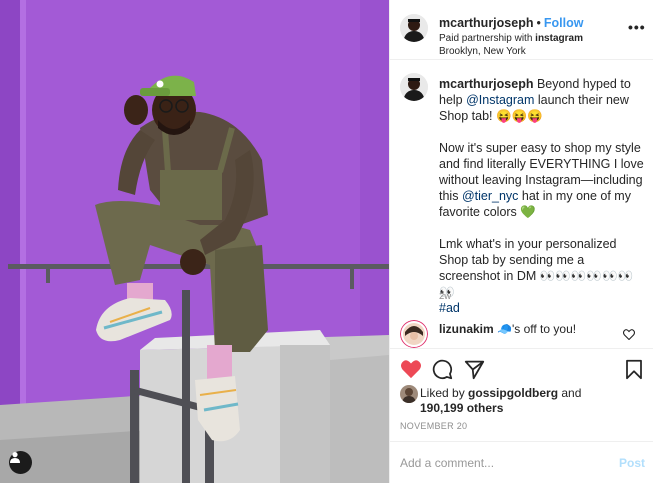 The width and height of the screenshot is (653, 483). I want to click on liker-username: gossipgoldberg, so click(513, 393).